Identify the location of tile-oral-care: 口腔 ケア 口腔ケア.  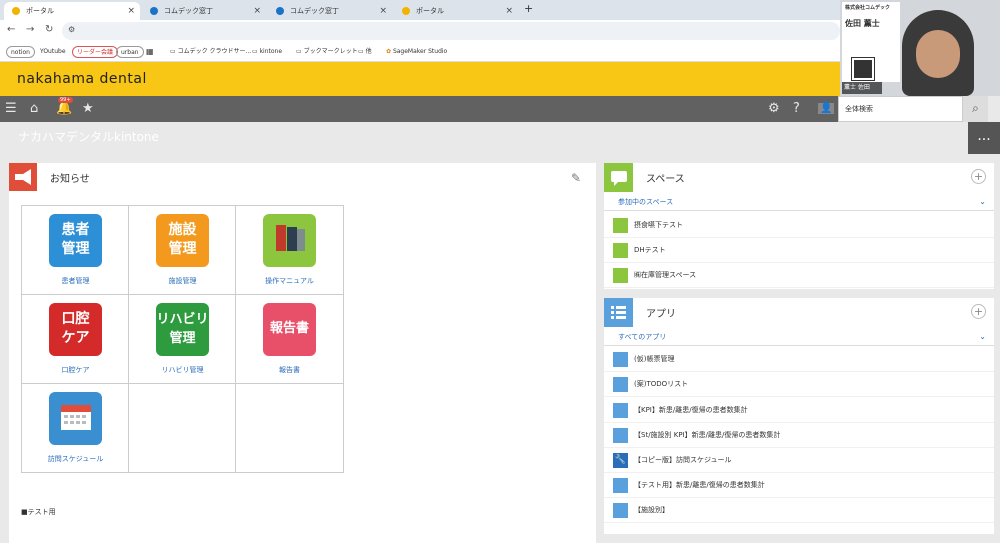
(75, 339).